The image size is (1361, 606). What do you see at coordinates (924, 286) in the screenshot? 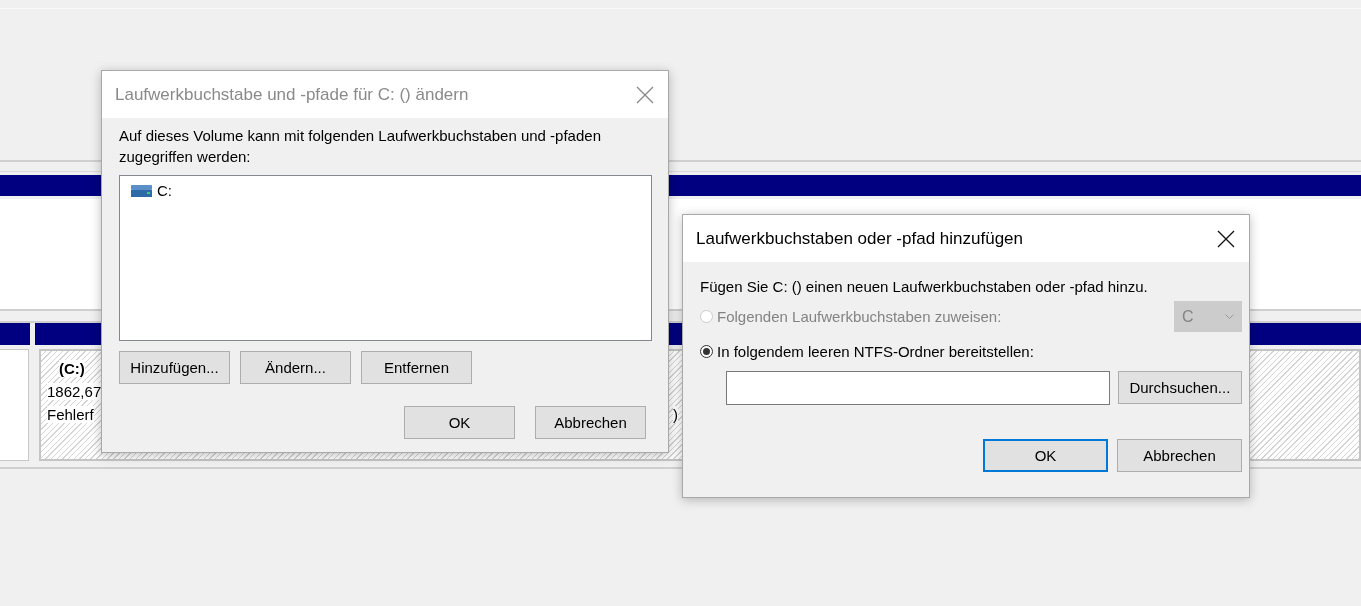
I see `dialog-description: Fügen Sie C: () einen neuen Laufwerkbuchstaben oder -pfad hinzu.` at bounding box center [924, 286].